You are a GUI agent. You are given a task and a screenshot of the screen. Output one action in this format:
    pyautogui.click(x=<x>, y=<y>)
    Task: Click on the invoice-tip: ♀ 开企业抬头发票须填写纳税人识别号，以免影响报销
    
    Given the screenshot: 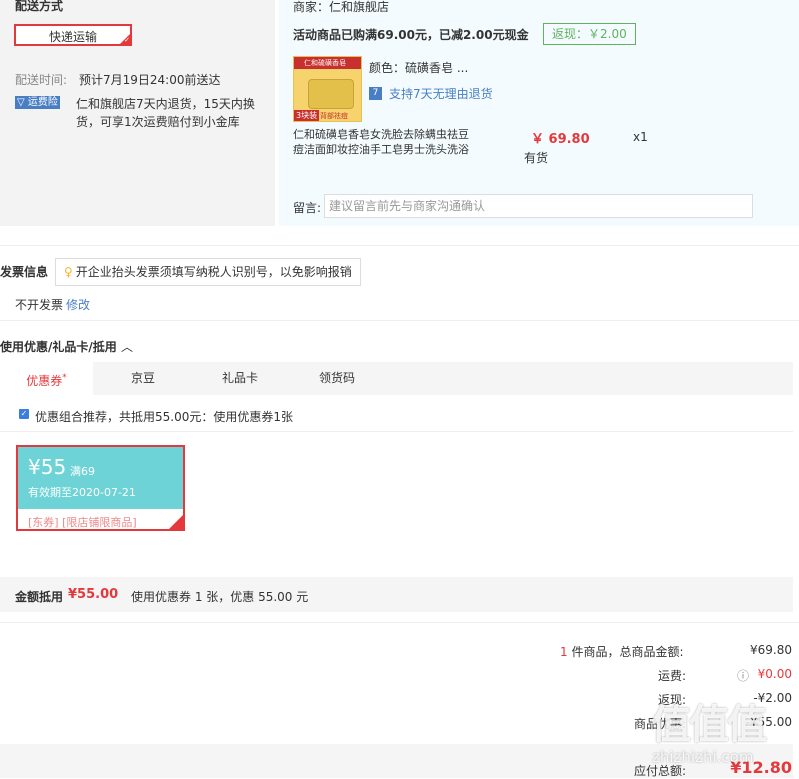 What is the action you would take?
    pyautogui.click(x=208, y=272)
    